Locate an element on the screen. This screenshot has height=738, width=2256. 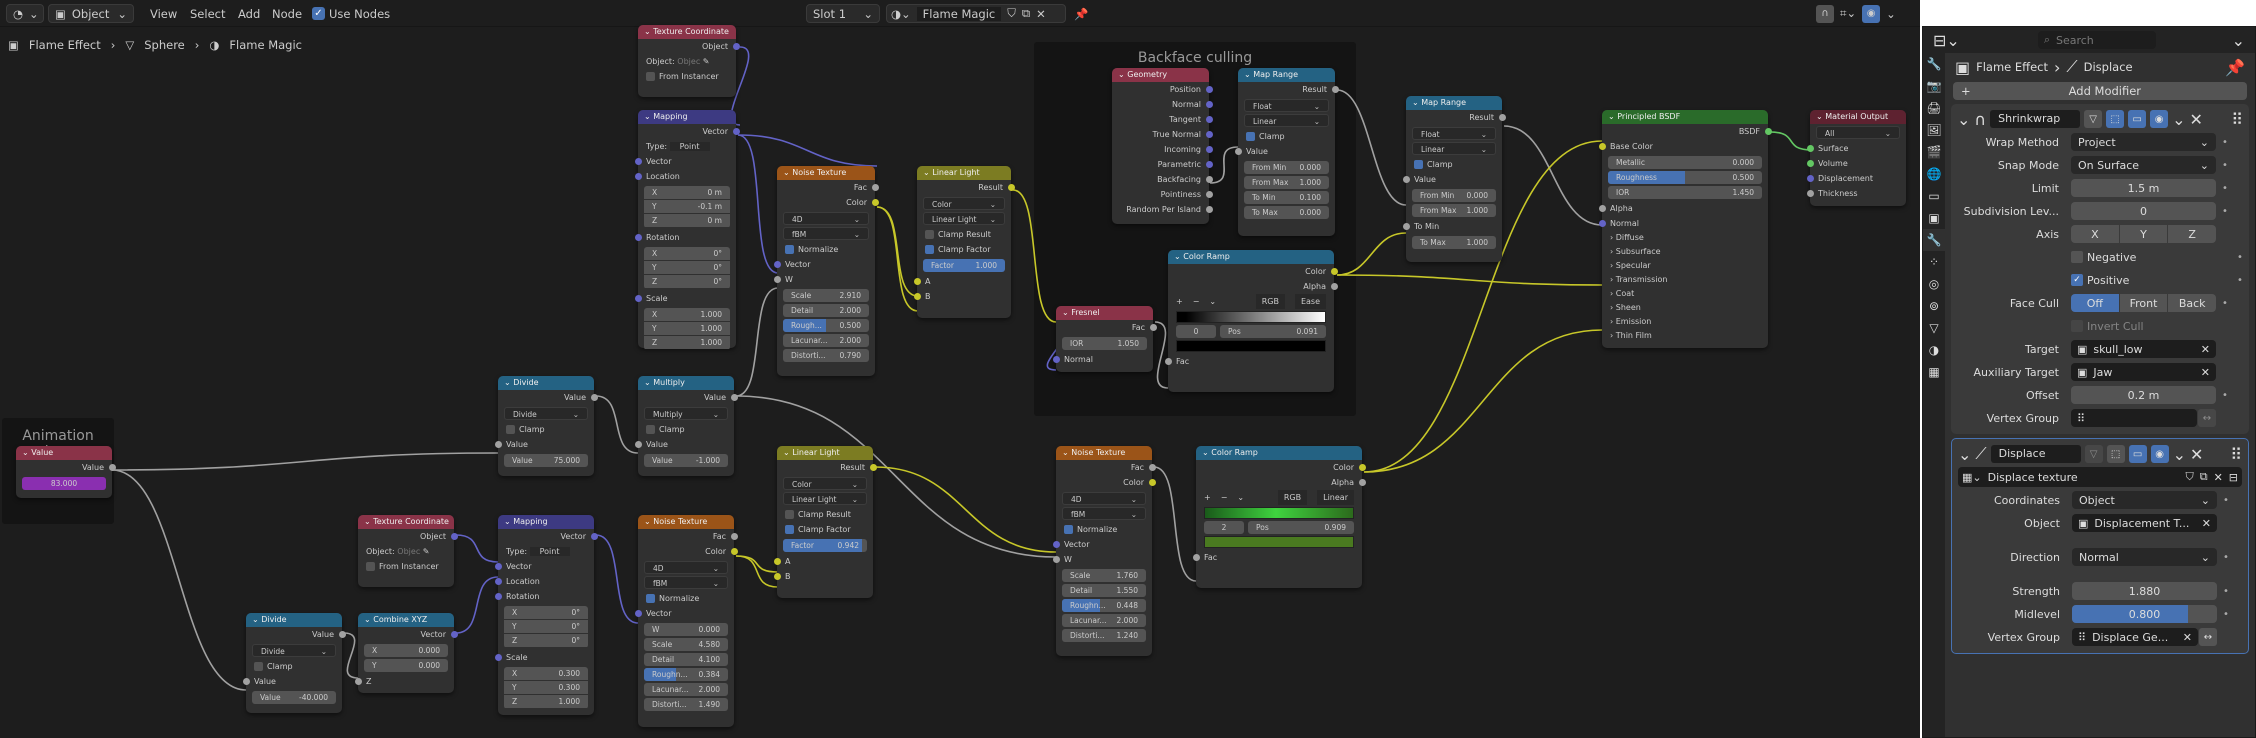
to-max-field: To Max 1.000 is located at coordinates (1454, 242).